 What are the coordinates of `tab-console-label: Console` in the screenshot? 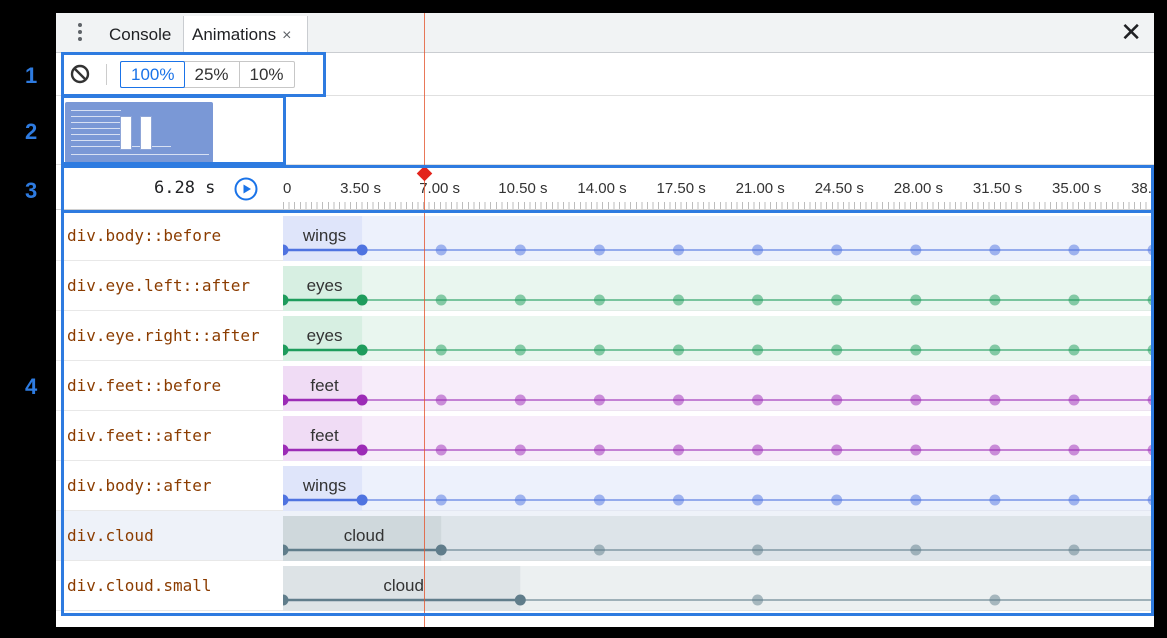 It's located at (140, 34).